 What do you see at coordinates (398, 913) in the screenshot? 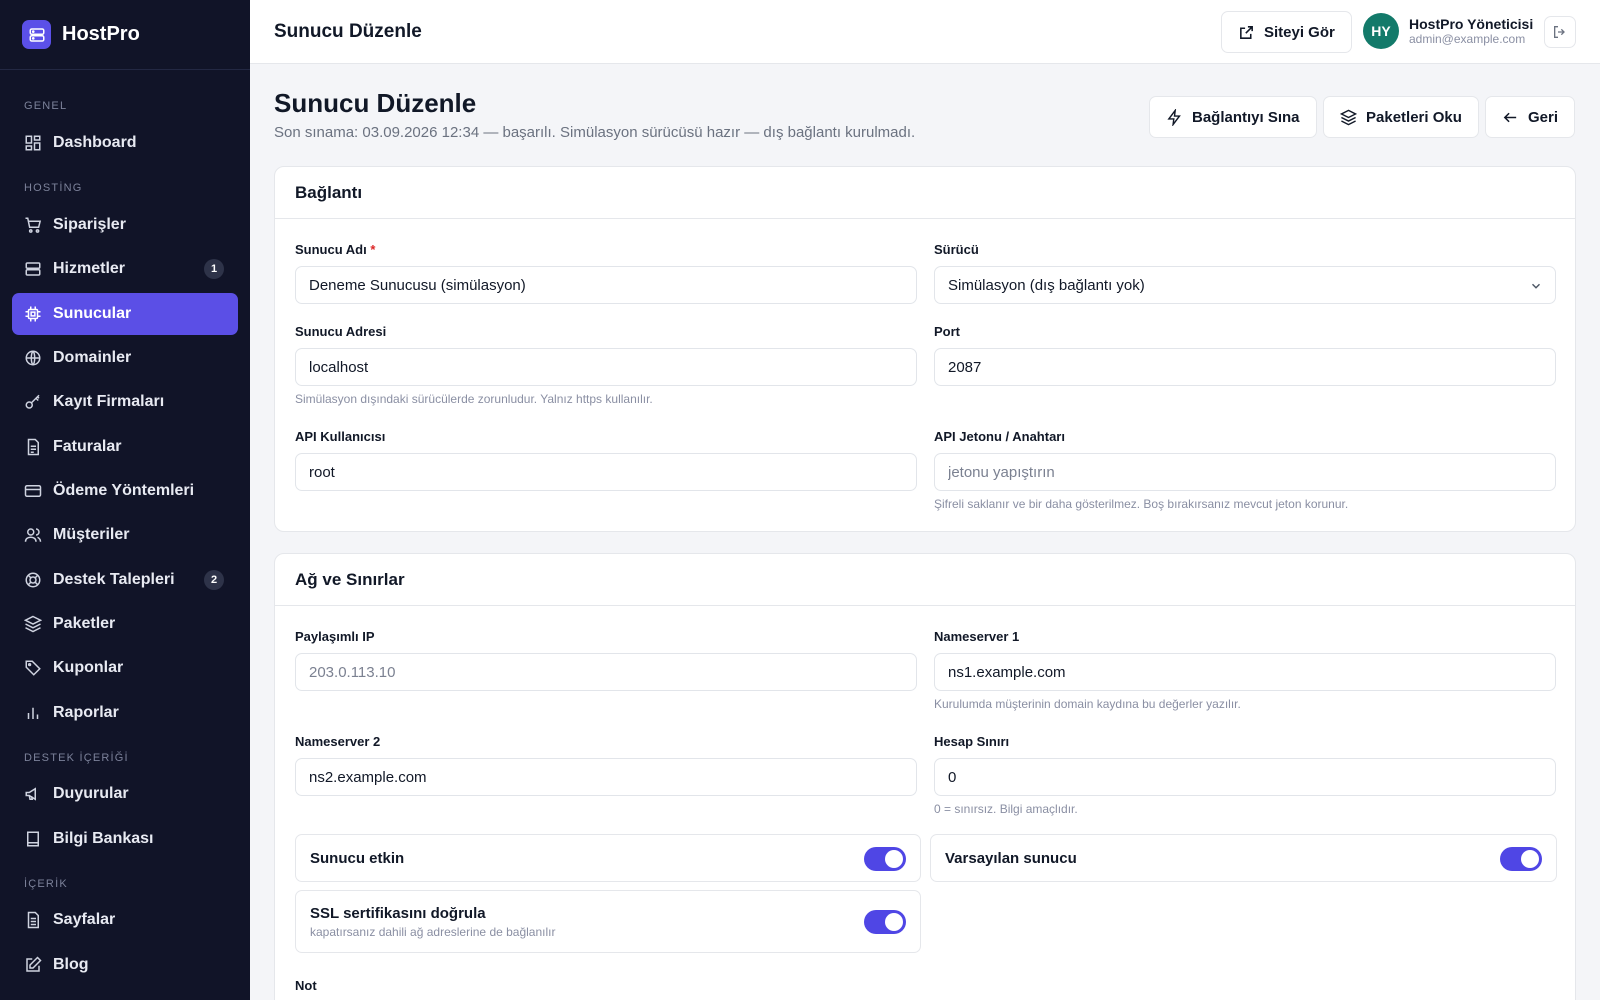
I see `toggle-ssl-verify-label: SSL sertifikasını doğrula` at bounding box center [398, 913].